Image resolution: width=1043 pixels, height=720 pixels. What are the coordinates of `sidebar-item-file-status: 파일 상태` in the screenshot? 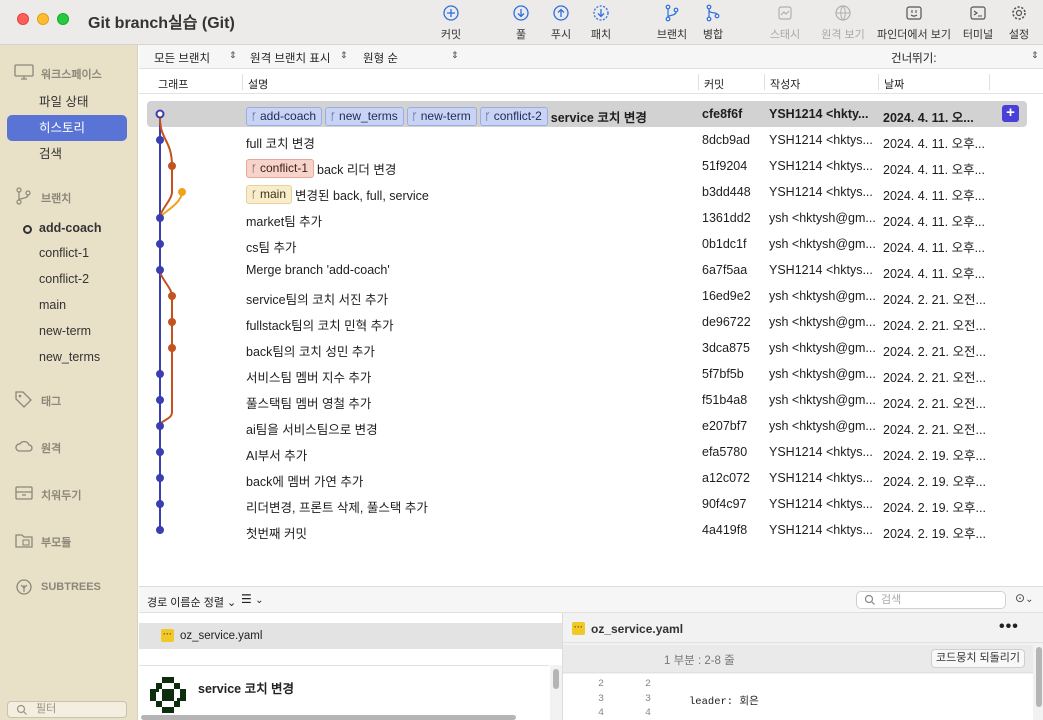 It's located at (67, 102).